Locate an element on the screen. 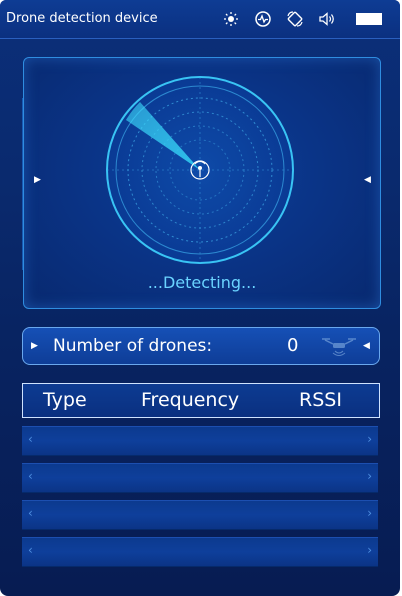 Image resolution: width=402 pixels, height=596 pixels. brightness-icon is located at coordinates (231, 19).